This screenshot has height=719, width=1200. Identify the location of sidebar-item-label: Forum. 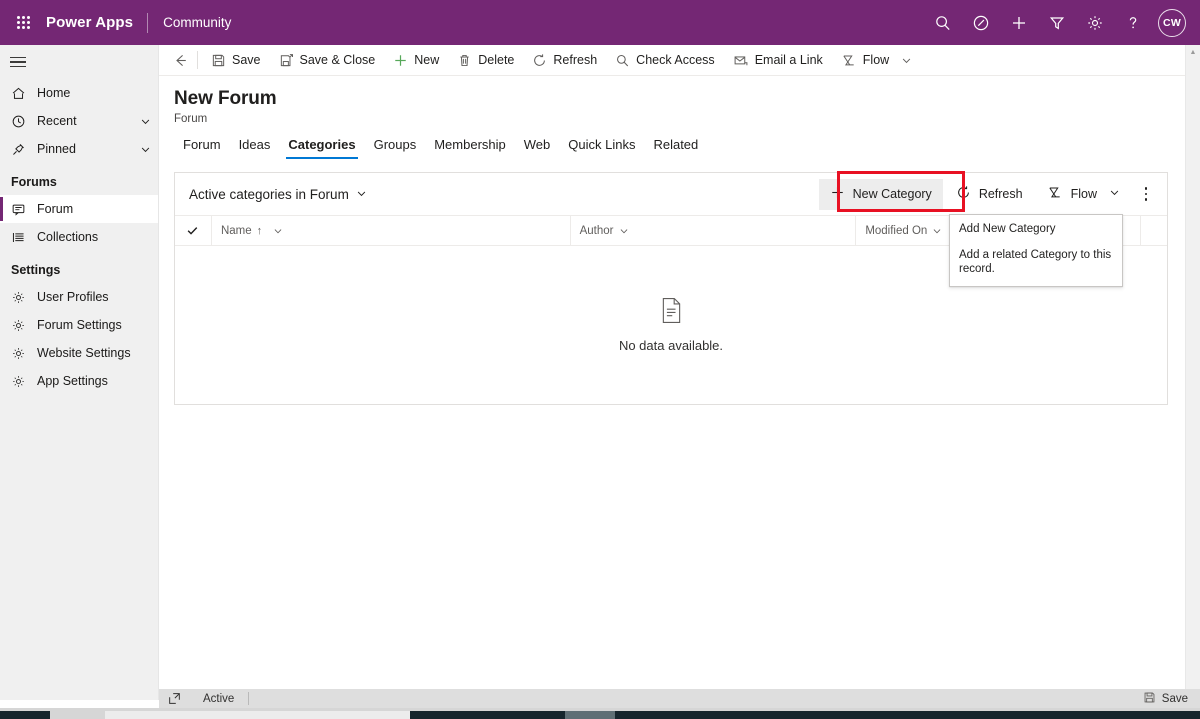
(55, 209).